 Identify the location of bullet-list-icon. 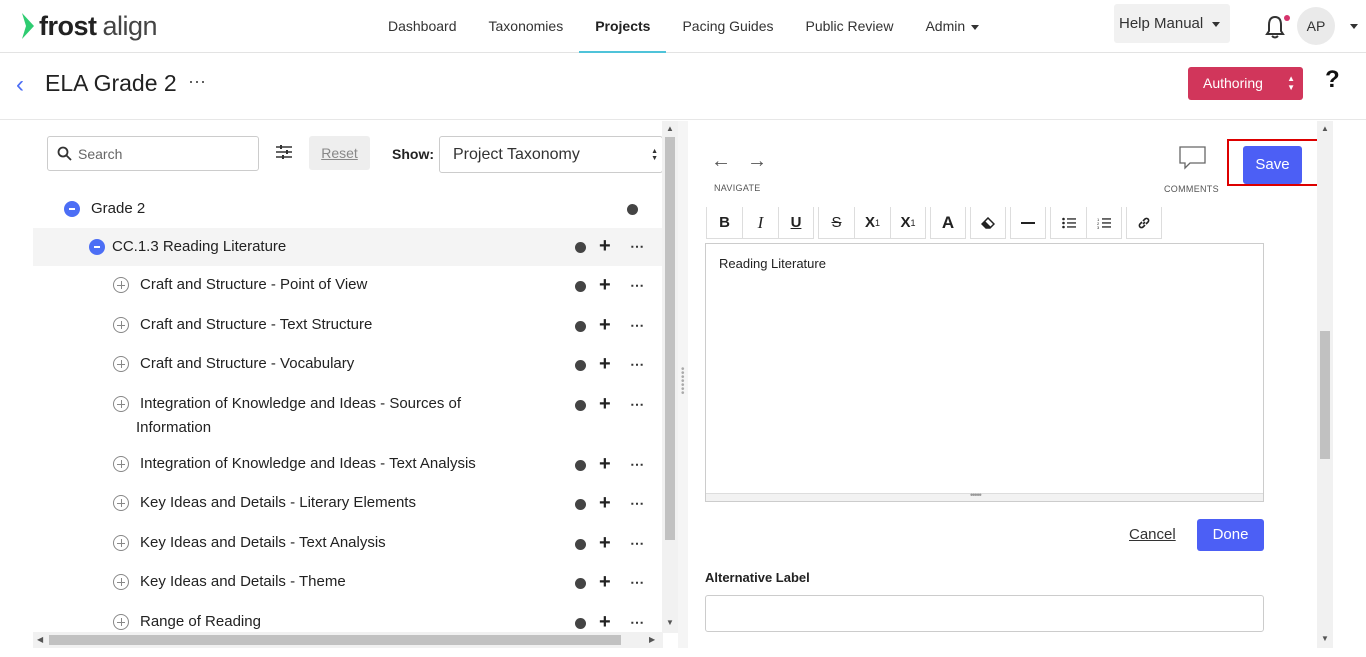
(1068, 223).